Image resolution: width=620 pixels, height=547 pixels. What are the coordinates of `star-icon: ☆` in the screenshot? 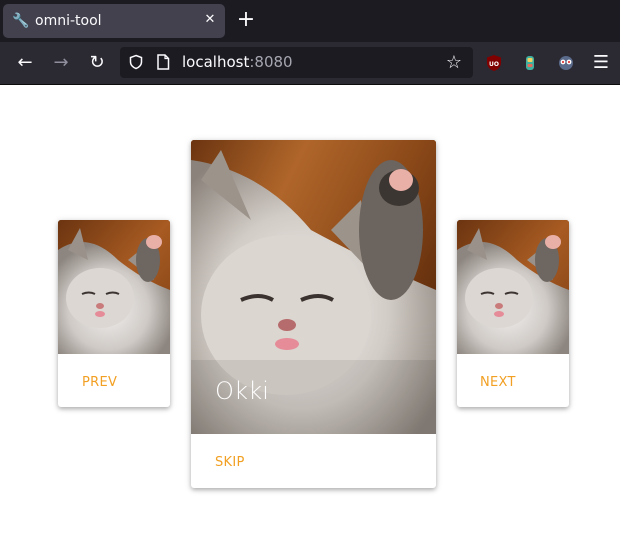 It's located at (454, 63).